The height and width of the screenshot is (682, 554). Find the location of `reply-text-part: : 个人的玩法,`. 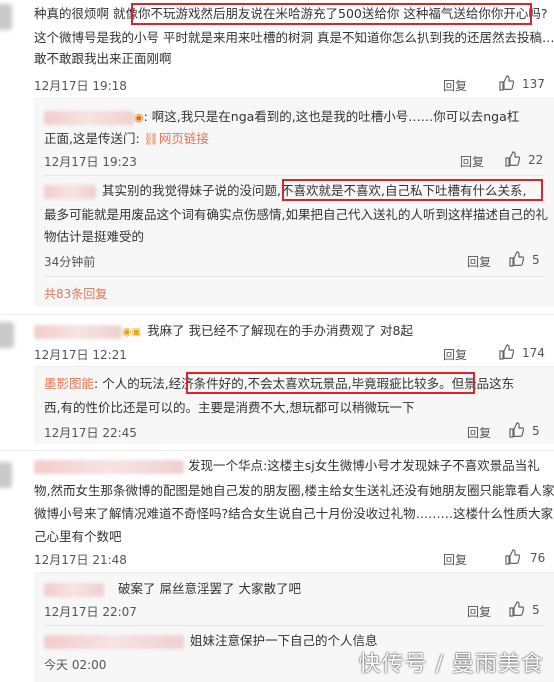

reply-text-part: : 个人的玩法, is located at coordinates (131, 383).